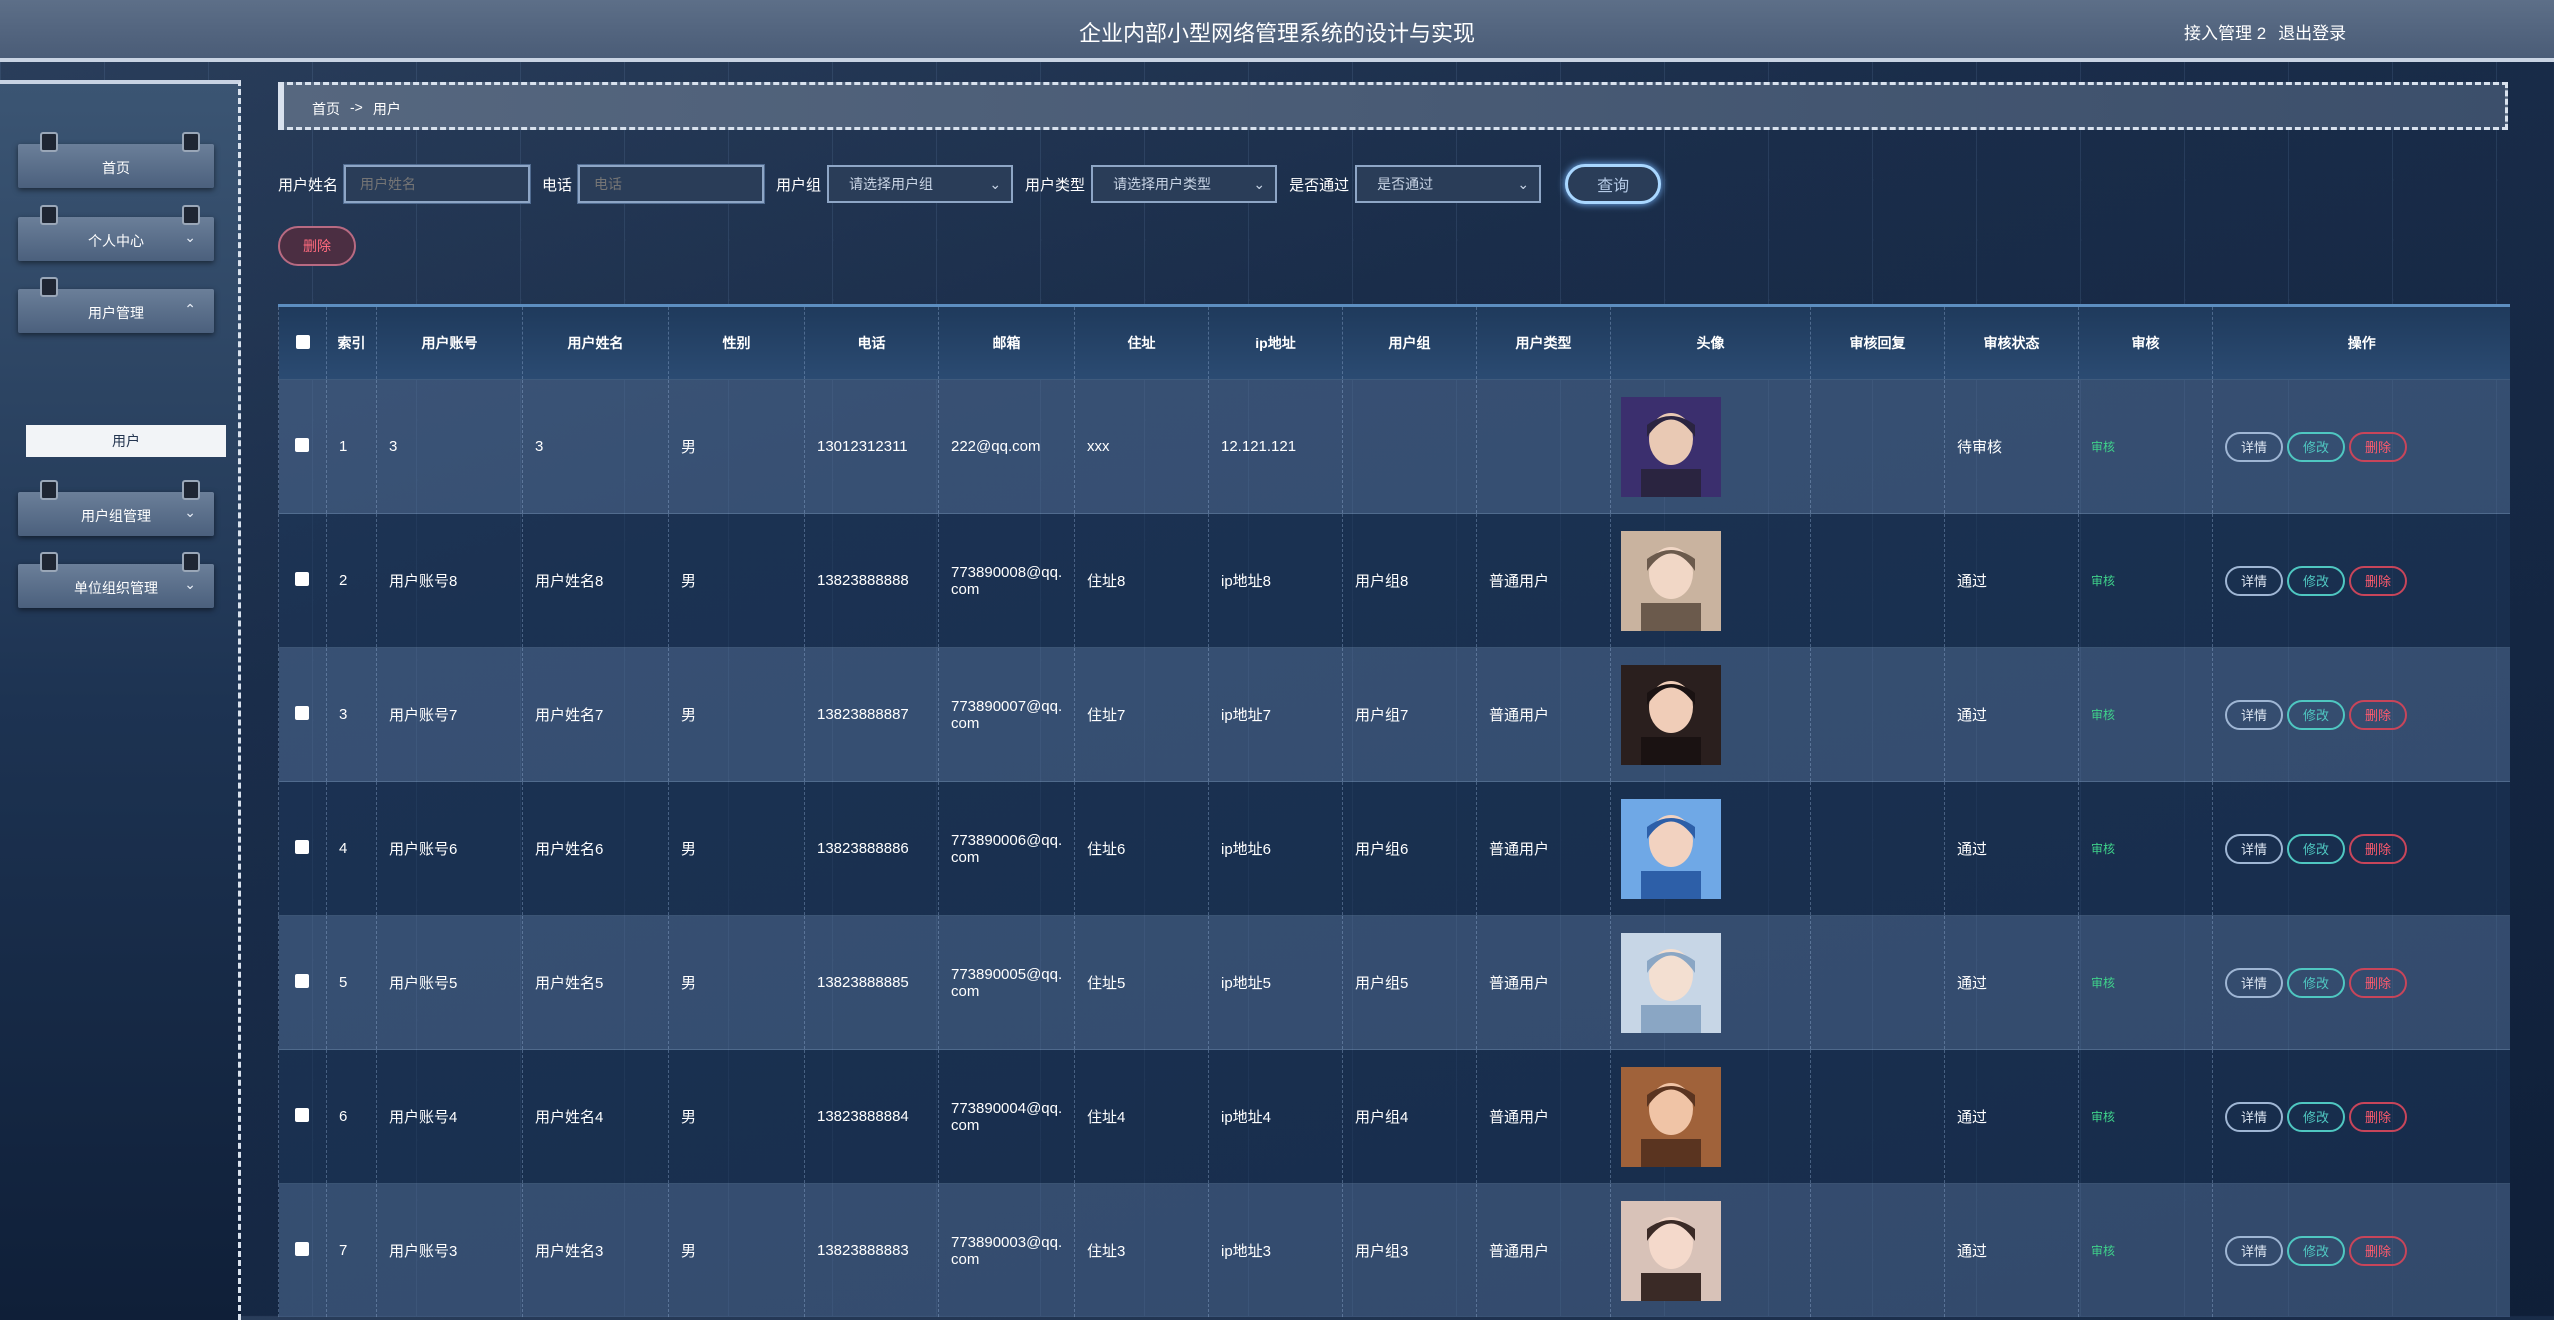 The image size is (2554, 1320). I want to click on select-all-header, so click(302, 343).